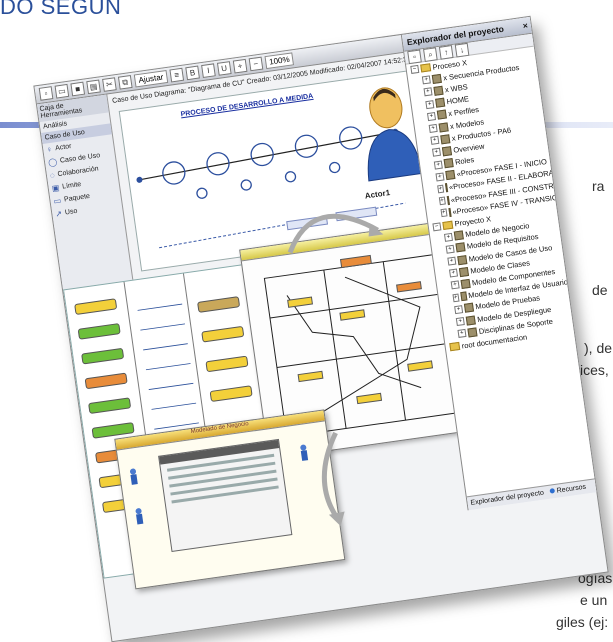 The width and height of the screenshot is (613, 642). Describe the element at coordinates (177, 75) in the screenshot. I see `align-icon: ≡` at that location.